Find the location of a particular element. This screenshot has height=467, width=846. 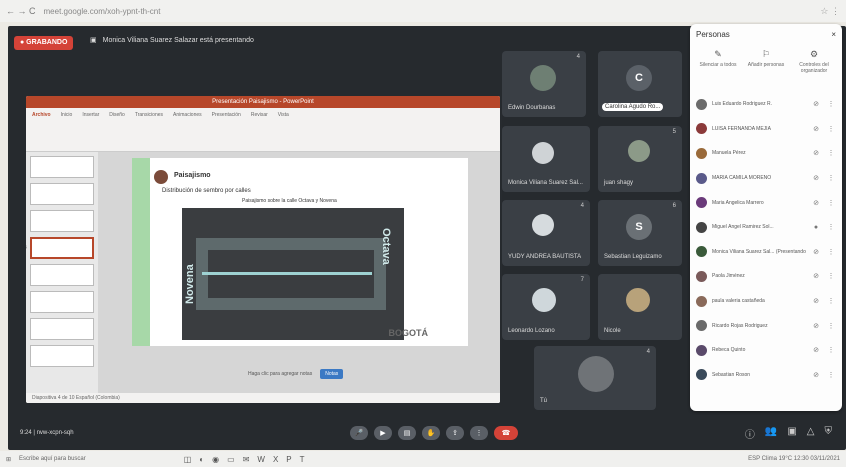

participant-row: Luis Eduardo Rodriguez R. ⊘ ⋮ is located at coordinates (766, 104).